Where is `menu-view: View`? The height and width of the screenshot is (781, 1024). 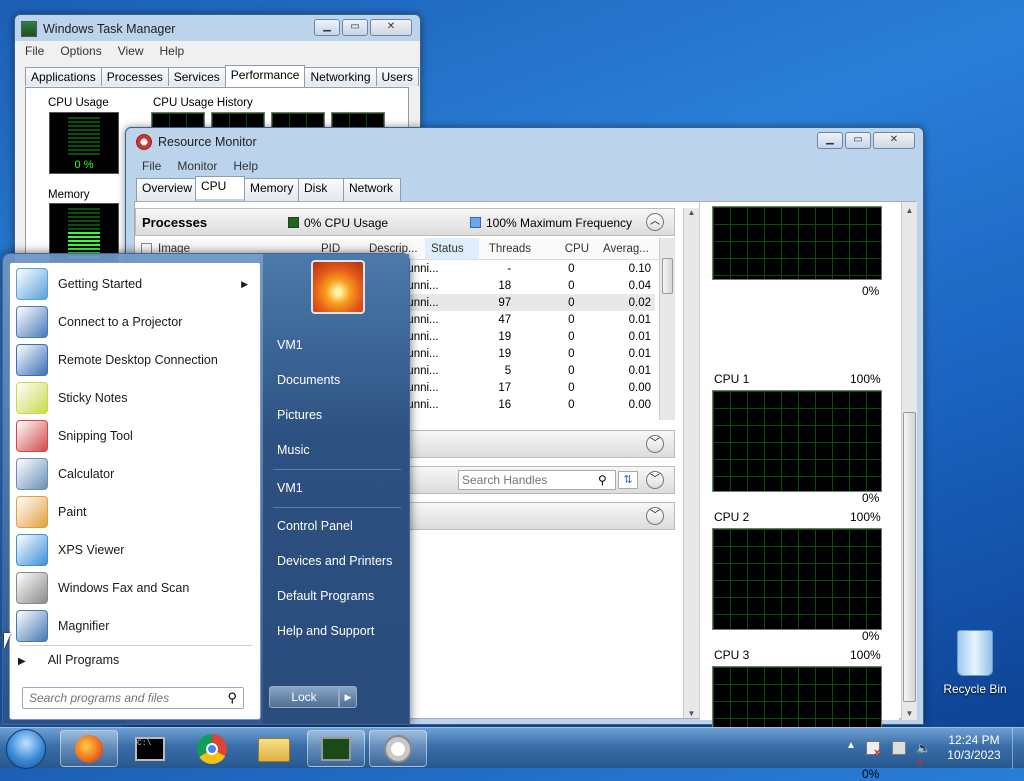
menu-view: View is located at coordinates (131, 51).